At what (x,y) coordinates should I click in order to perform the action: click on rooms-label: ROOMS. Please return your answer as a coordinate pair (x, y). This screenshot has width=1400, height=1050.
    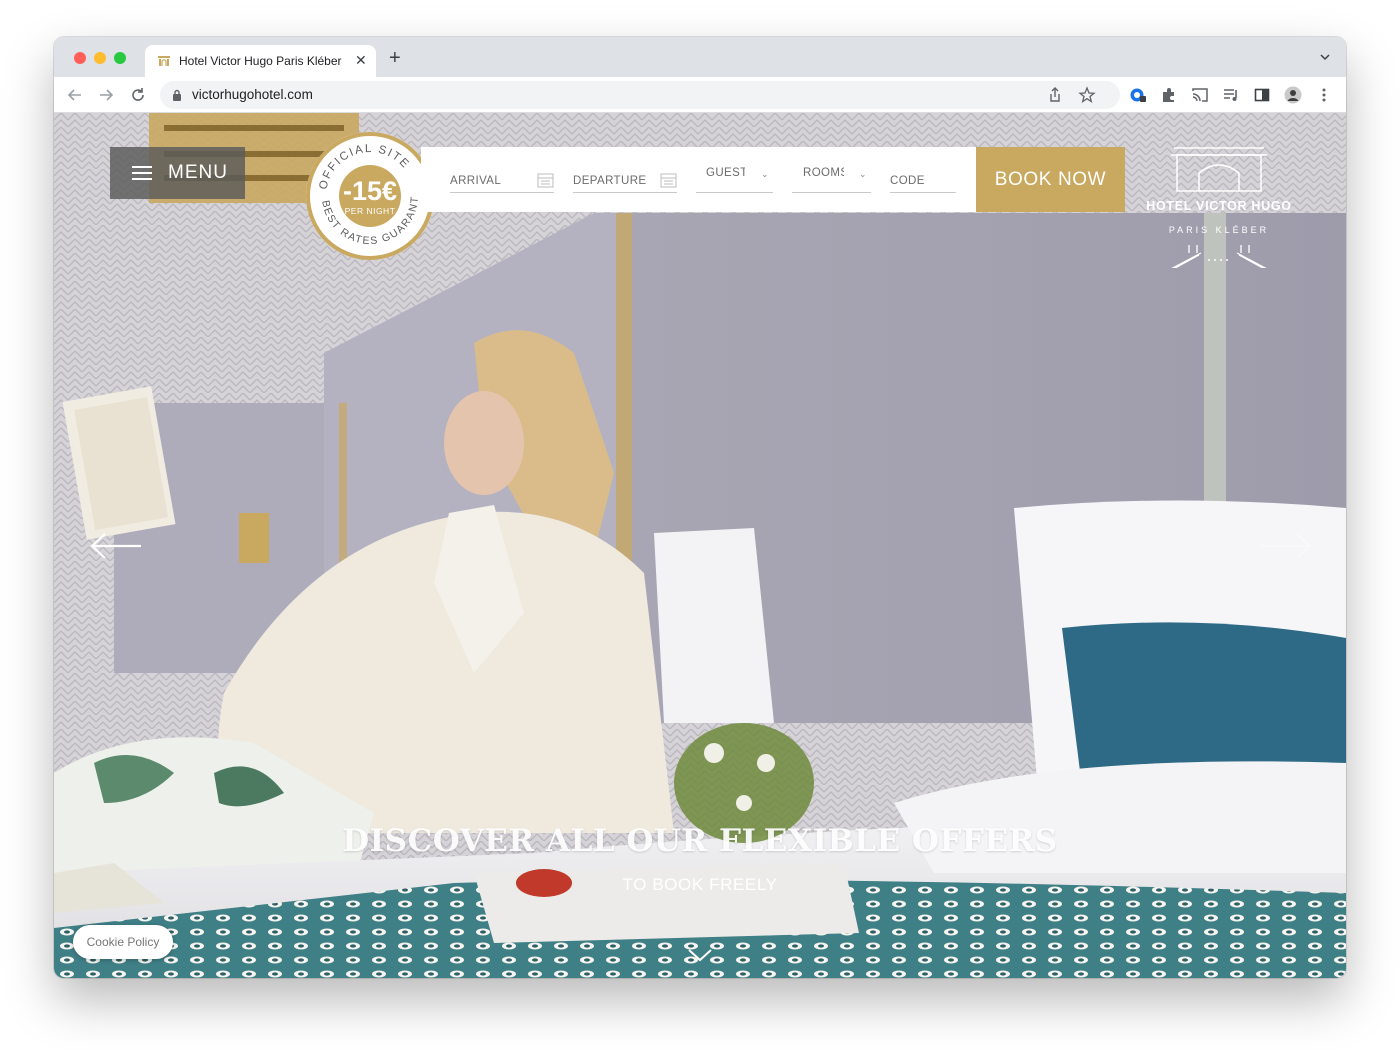
    Looking at the image, I should click on (823, 173).